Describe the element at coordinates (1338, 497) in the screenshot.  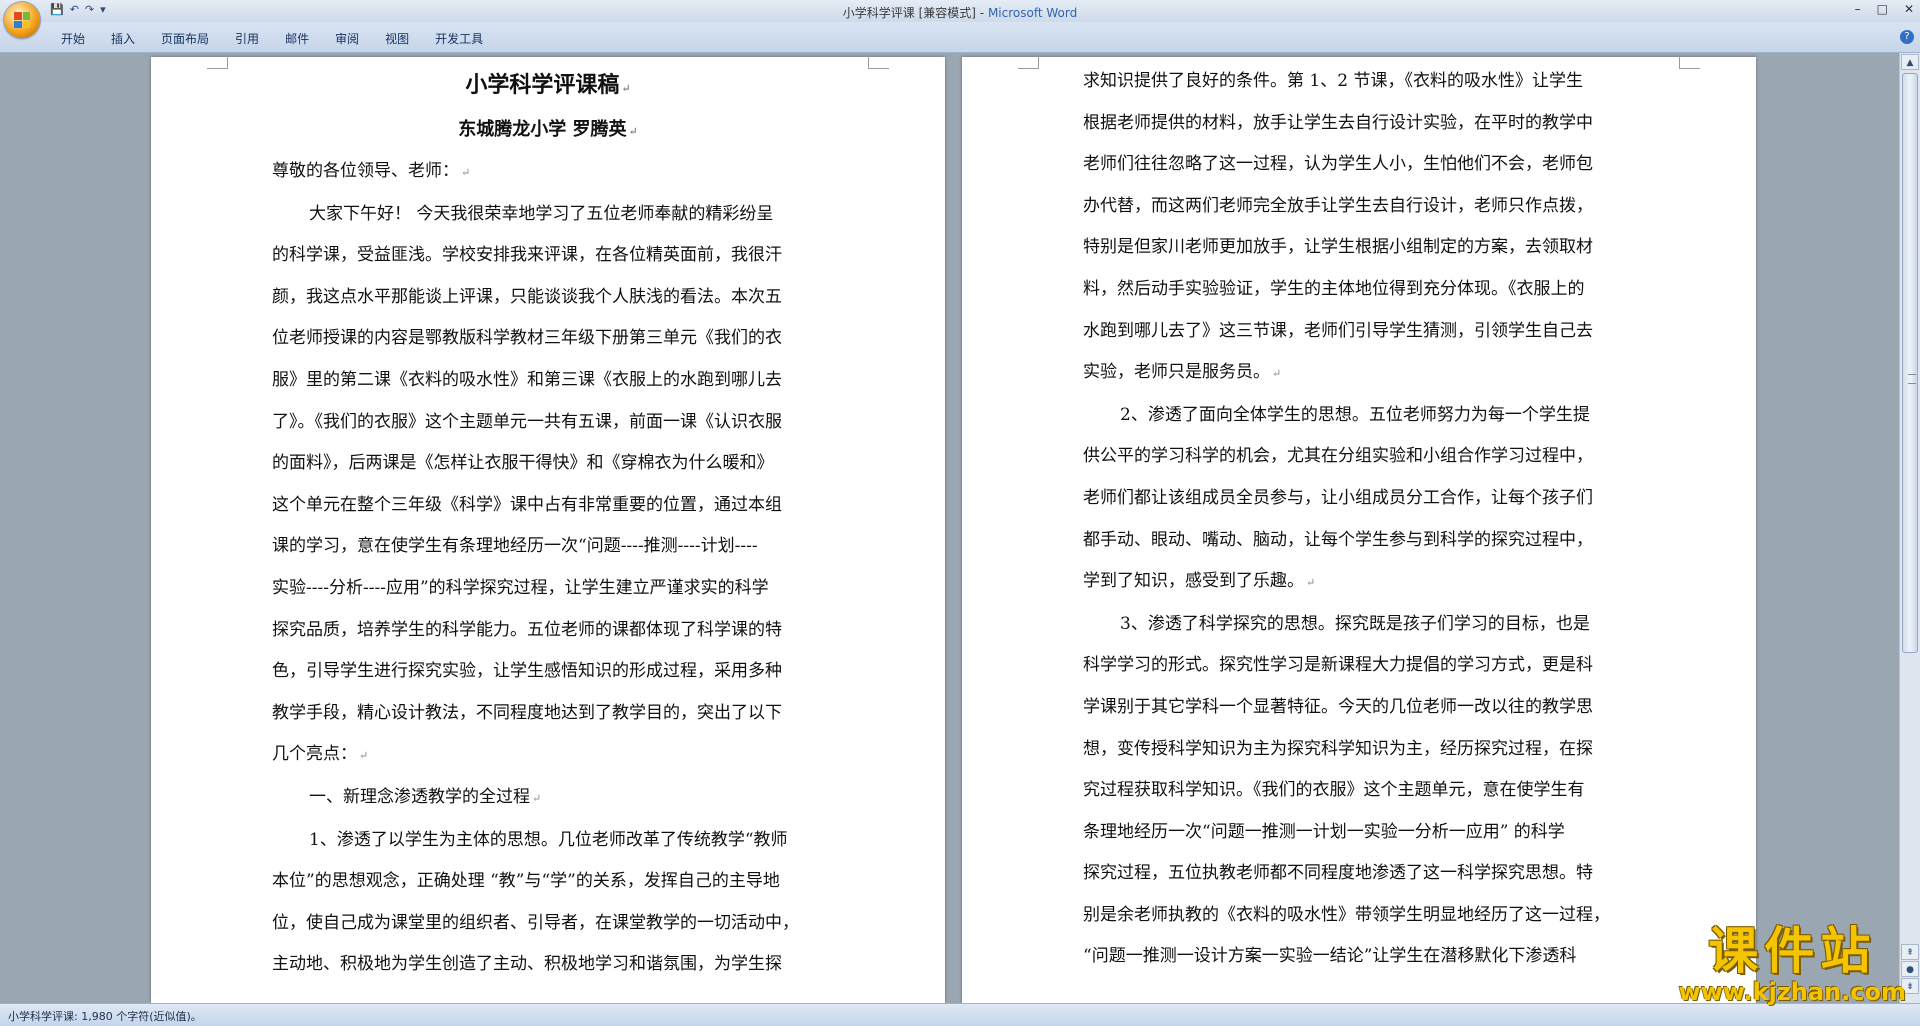
I see `line-text: 老师们都让该组成员全员参与，让小组成员分工合作，让每个孩子们` at that location.